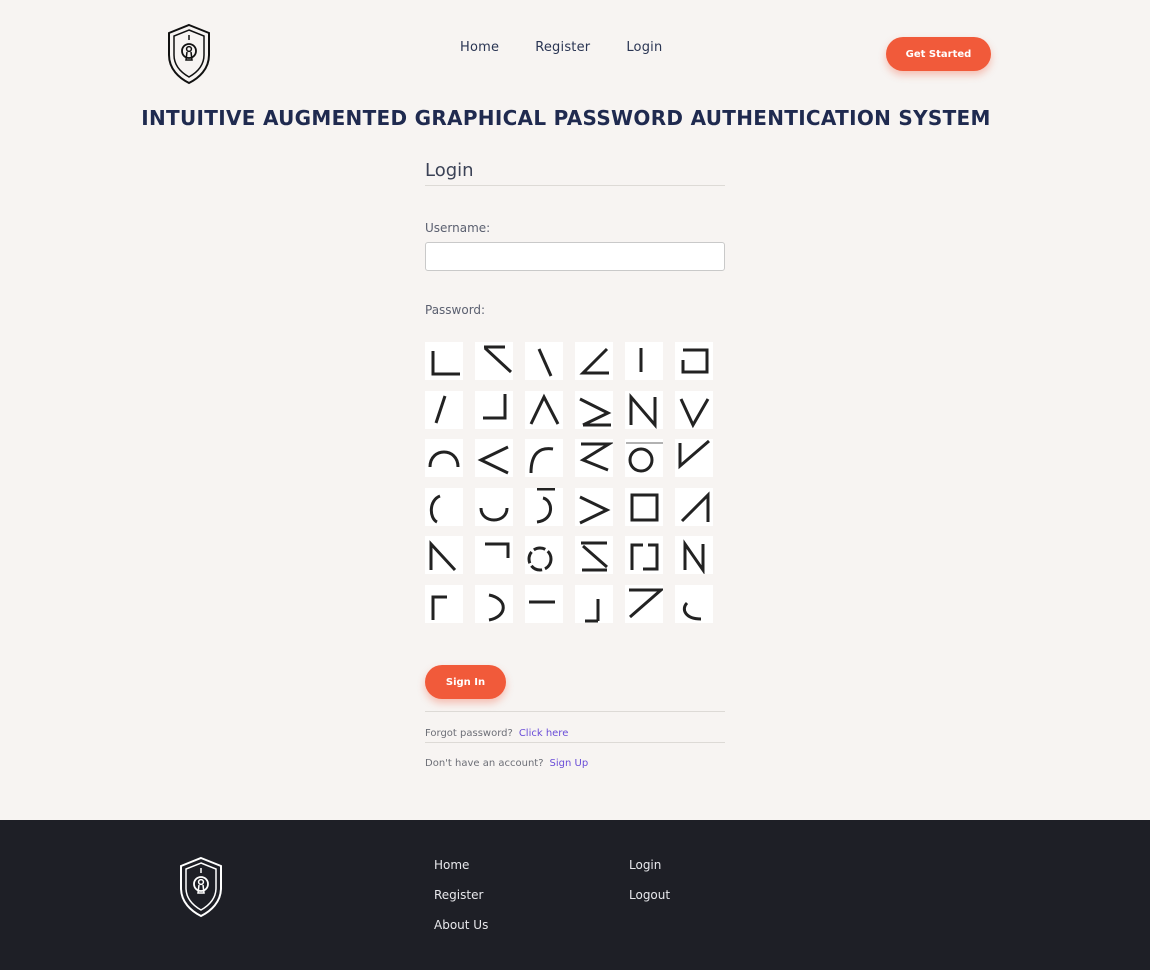  I want to click on letter-v-icon, so click(694, 412).